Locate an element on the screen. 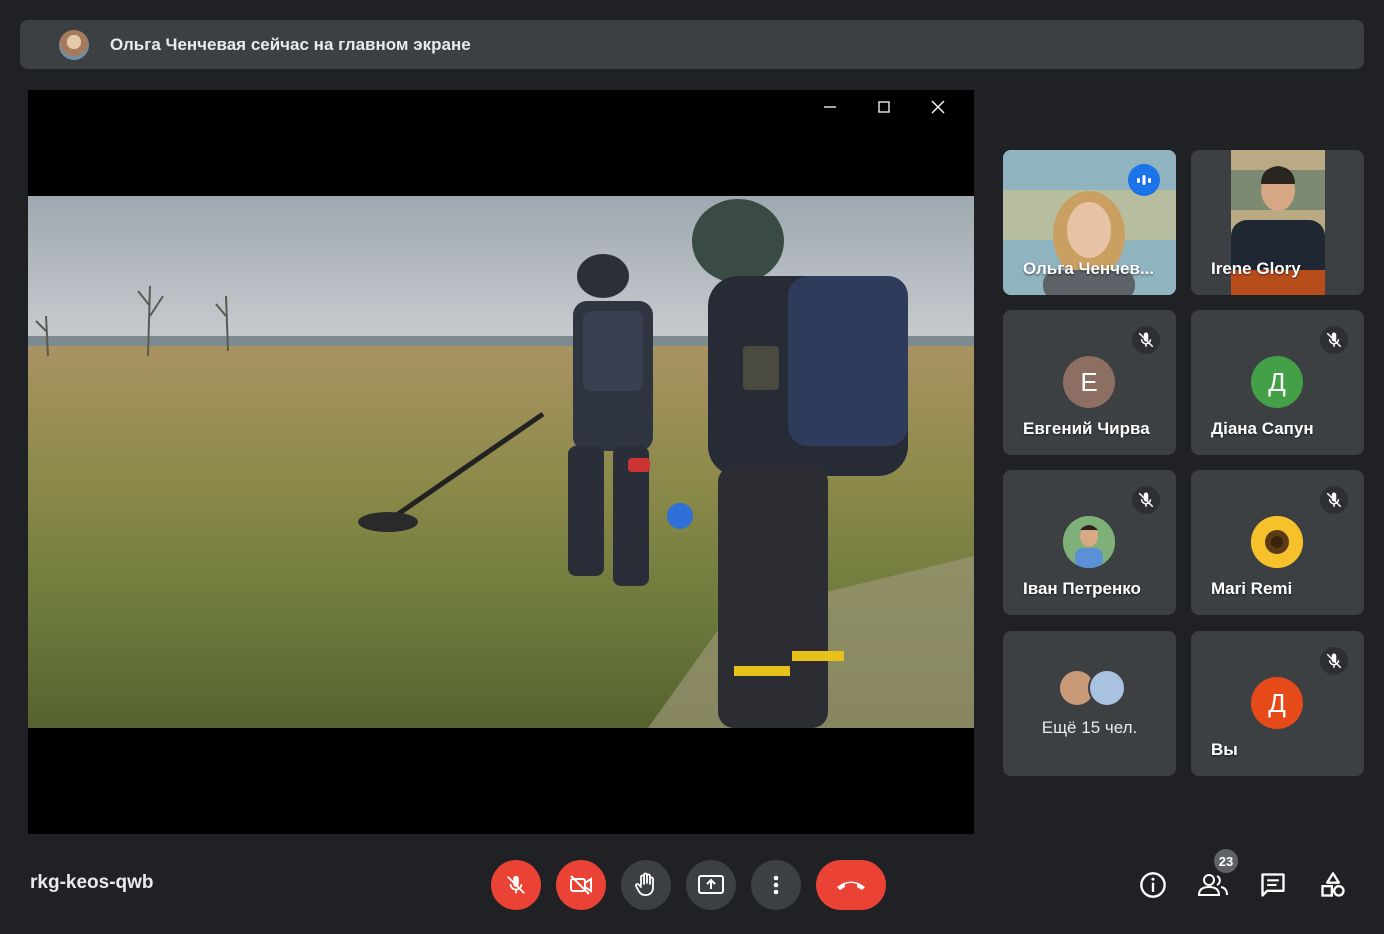  participant-tile-diana: Д Діана Сапун is located at coordinates (1277, 382).